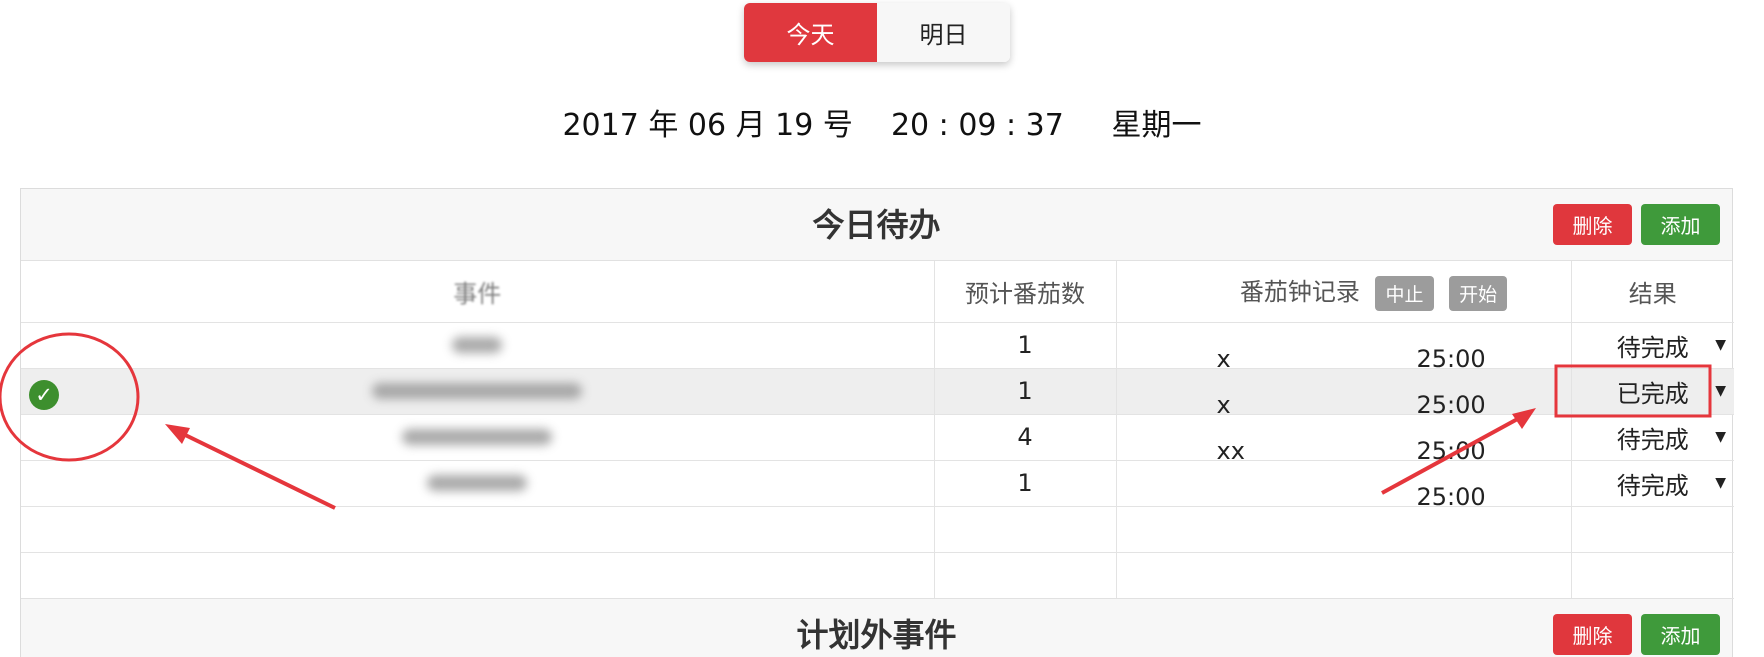 This screenshot has height=657, width=1764. What do you see at coordinates (478, 292) in the screenshot?
I see `column-event: 事件` at bounding box center [478, 292].